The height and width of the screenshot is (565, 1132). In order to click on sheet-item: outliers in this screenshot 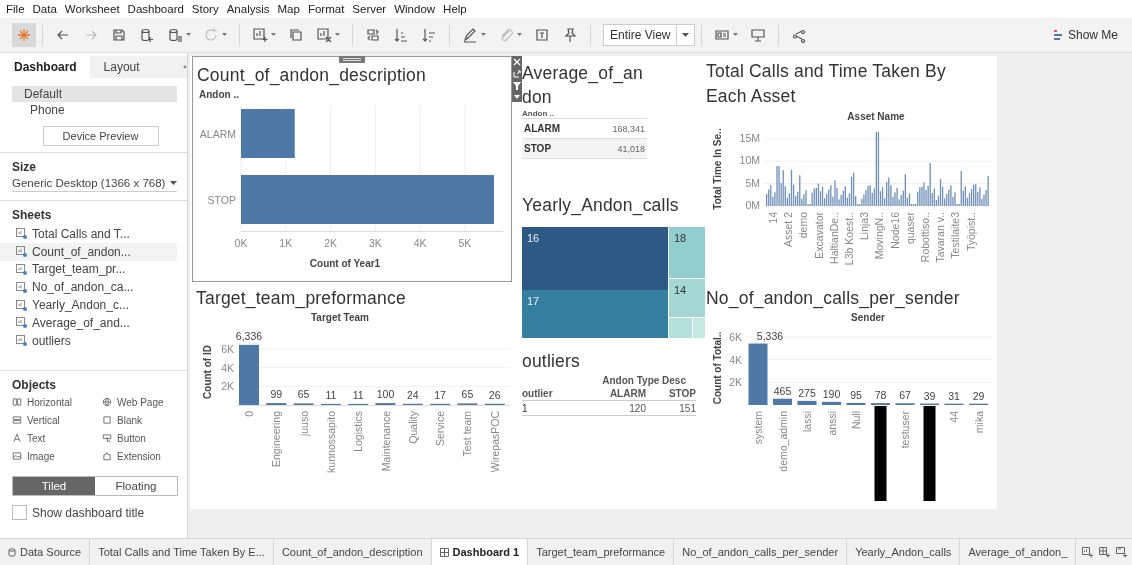, I will do `click(88, 340)`.